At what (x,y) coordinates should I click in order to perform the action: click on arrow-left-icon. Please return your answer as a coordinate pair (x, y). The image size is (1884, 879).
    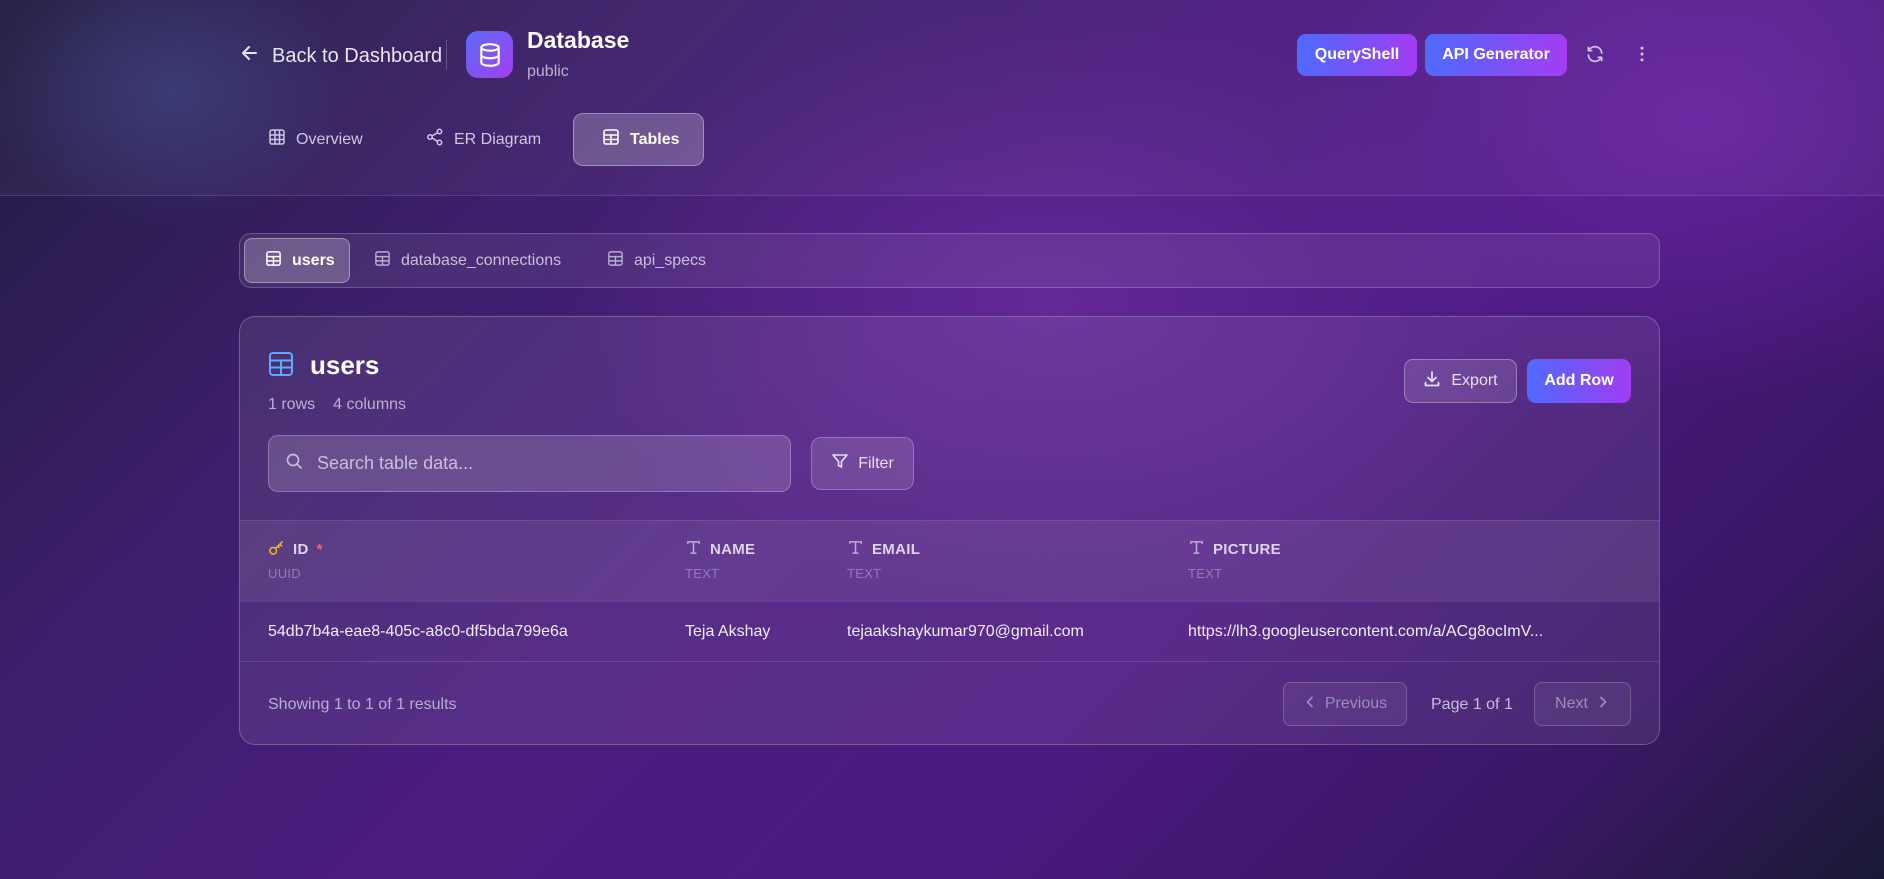
    Looking at the image, I should click on (250, 56).